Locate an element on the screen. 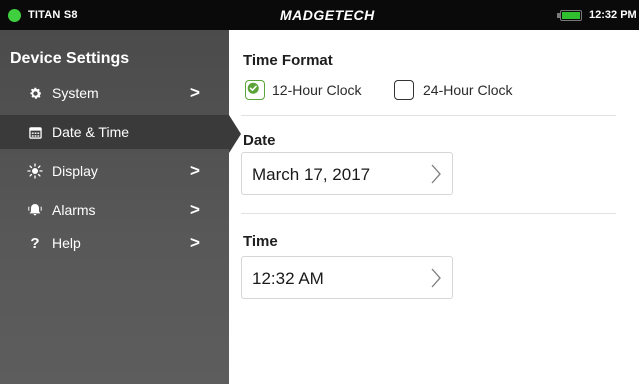 The image size is (639, 384). 12-hour-label: 12-Hour Clock is located at coordinates (316, 90).